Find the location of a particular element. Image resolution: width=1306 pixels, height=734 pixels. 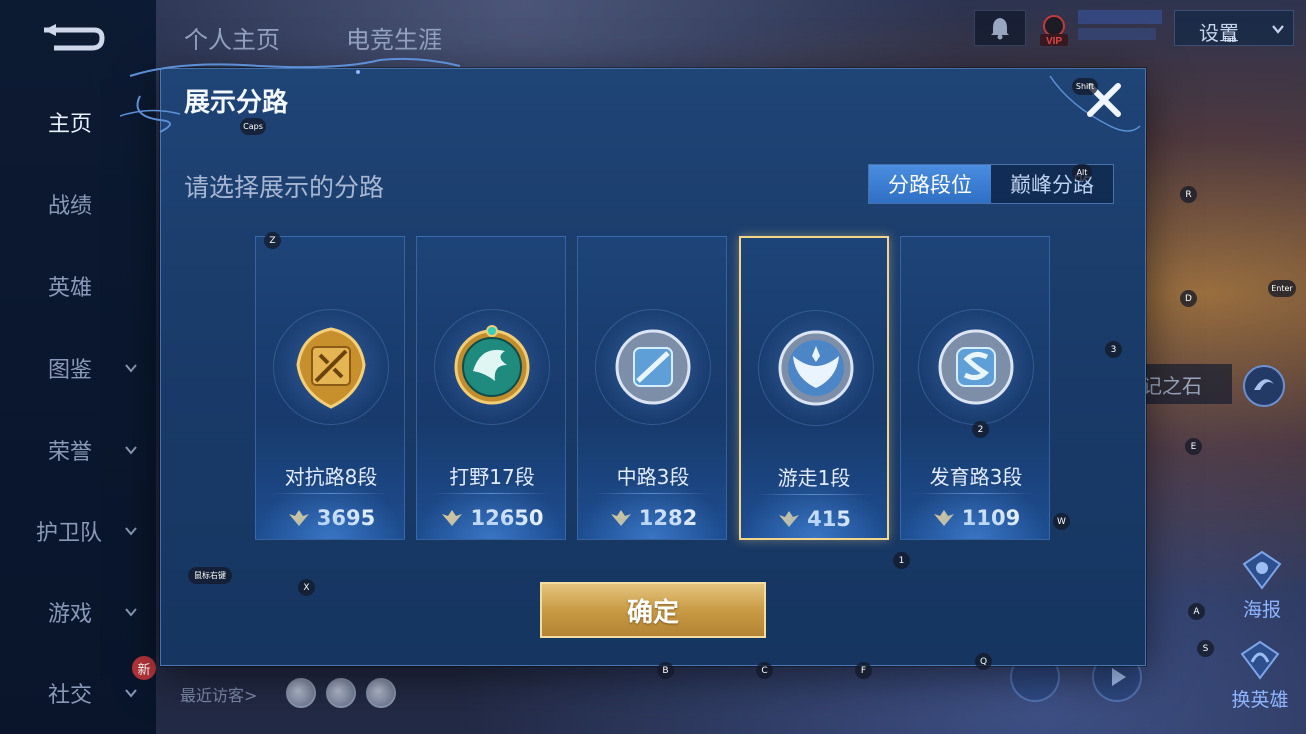

vip-promo is located at coordinates (1120, 25).